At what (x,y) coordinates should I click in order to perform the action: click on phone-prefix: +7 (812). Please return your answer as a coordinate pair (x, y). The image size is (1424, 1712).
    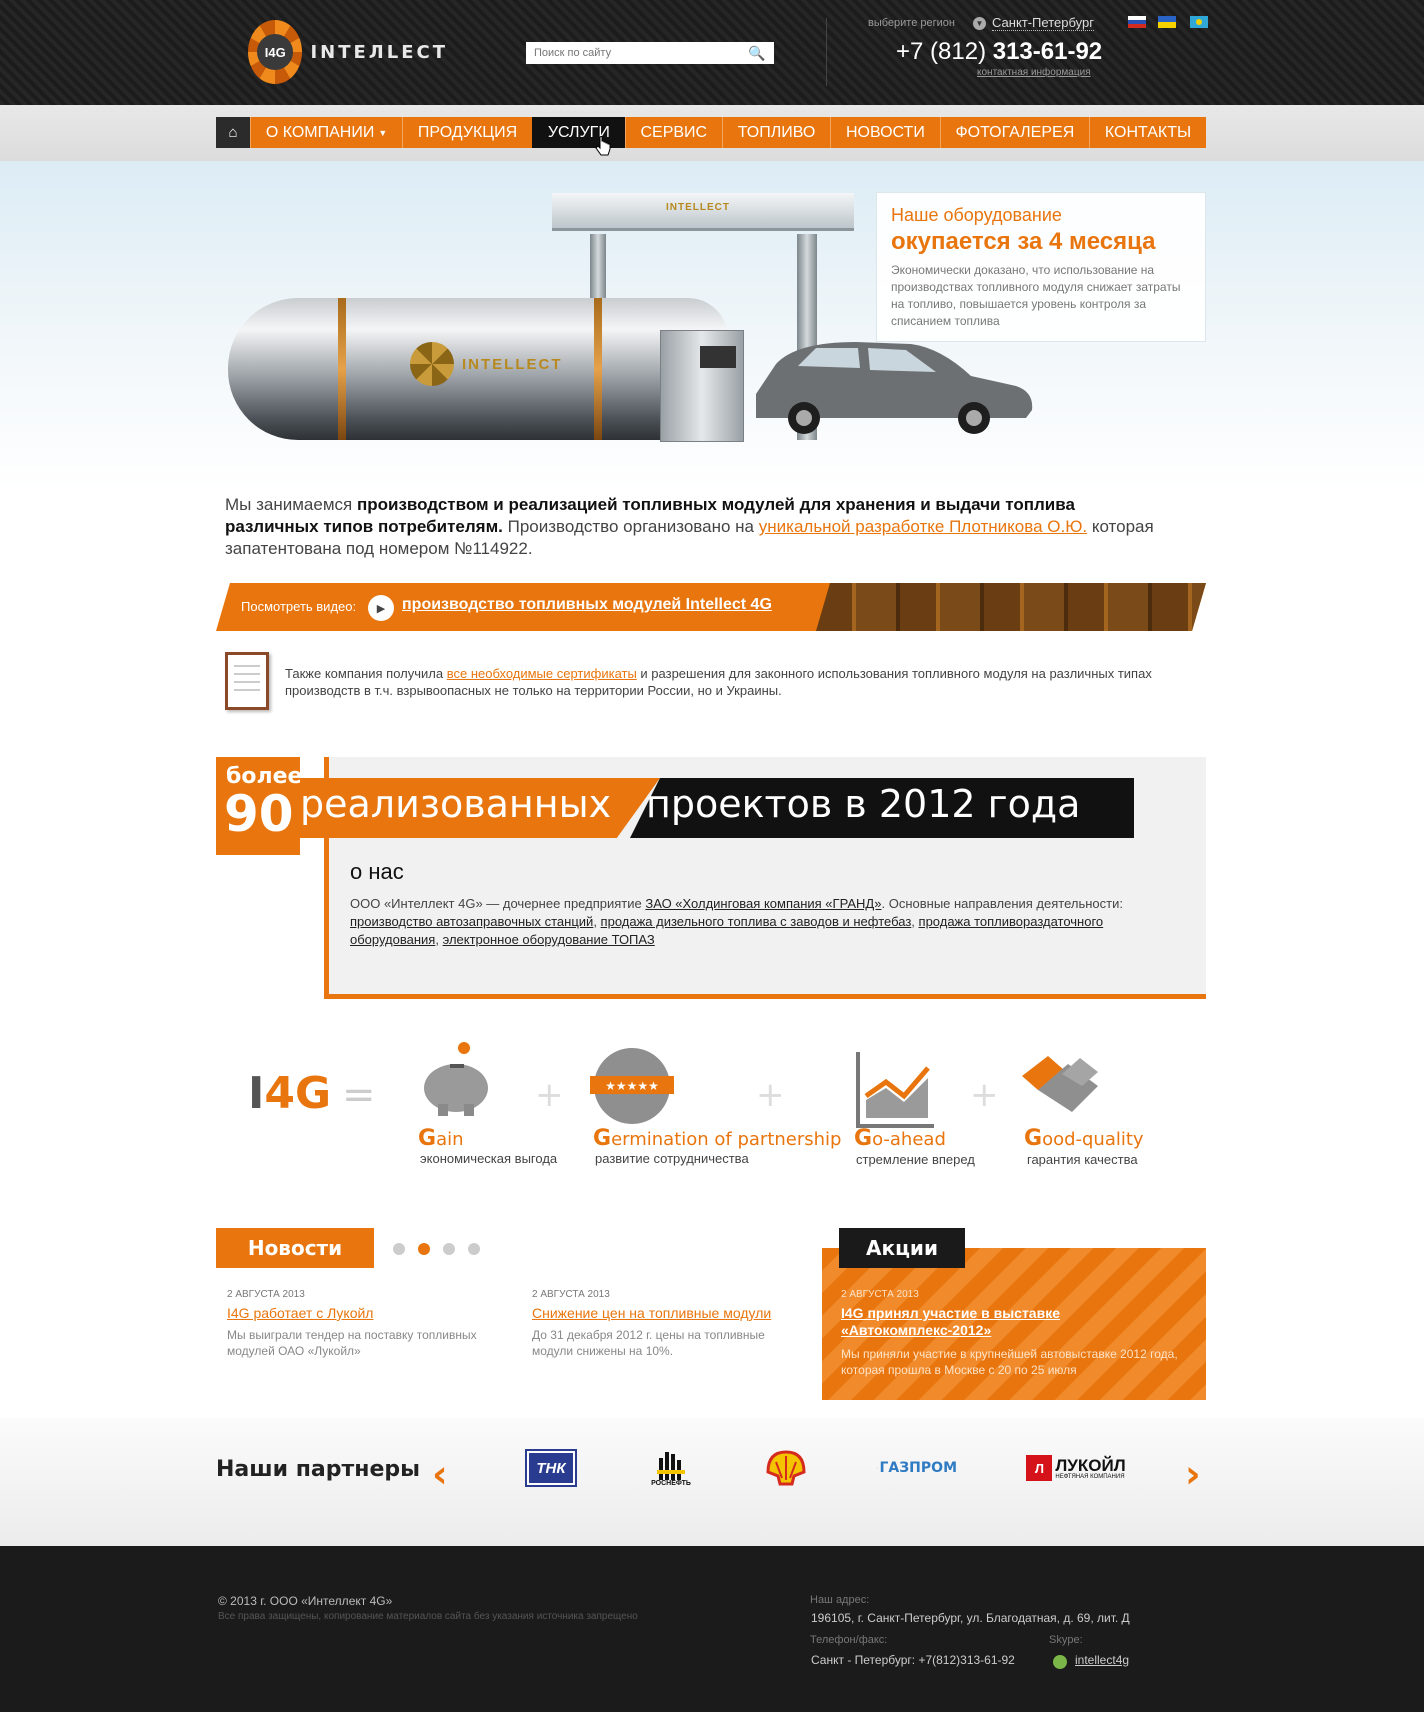
    Looking at the image, I should click on (941, 51).